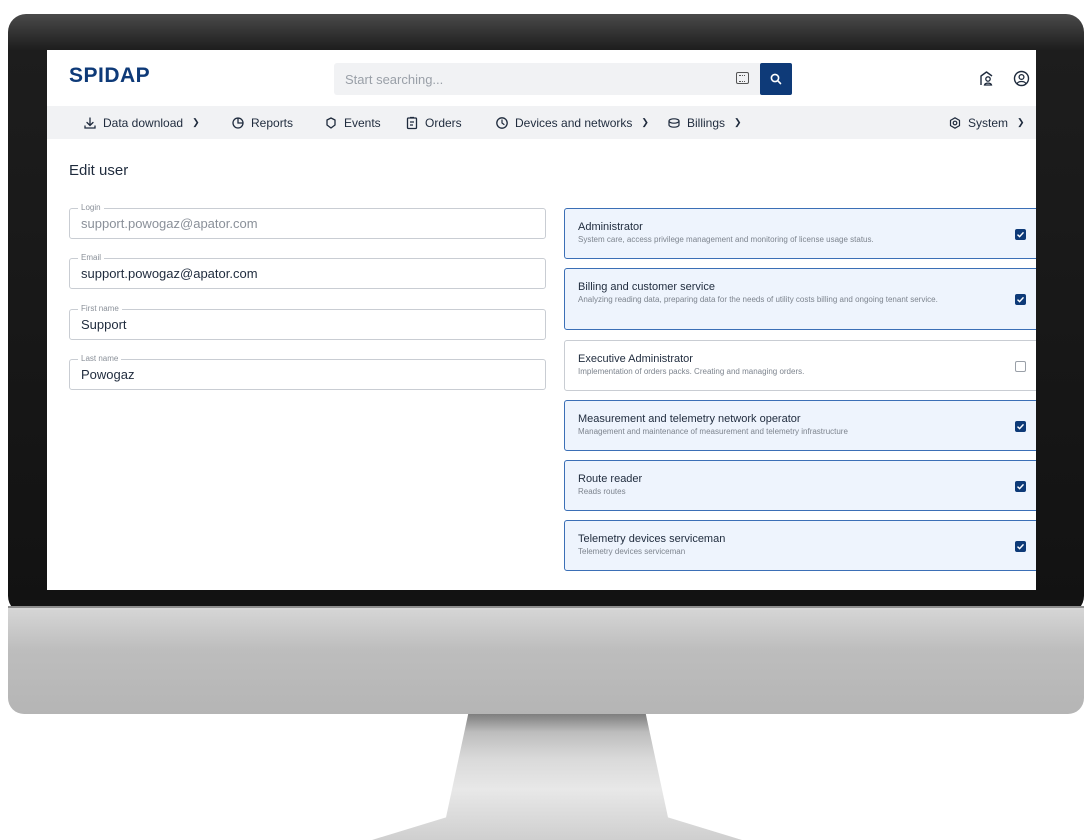 This screenshot has height=840, width=1088. What do you see at coordinates (331, 122) in the screenshot?
I see `events-icon` at bounding box center [331, 122].